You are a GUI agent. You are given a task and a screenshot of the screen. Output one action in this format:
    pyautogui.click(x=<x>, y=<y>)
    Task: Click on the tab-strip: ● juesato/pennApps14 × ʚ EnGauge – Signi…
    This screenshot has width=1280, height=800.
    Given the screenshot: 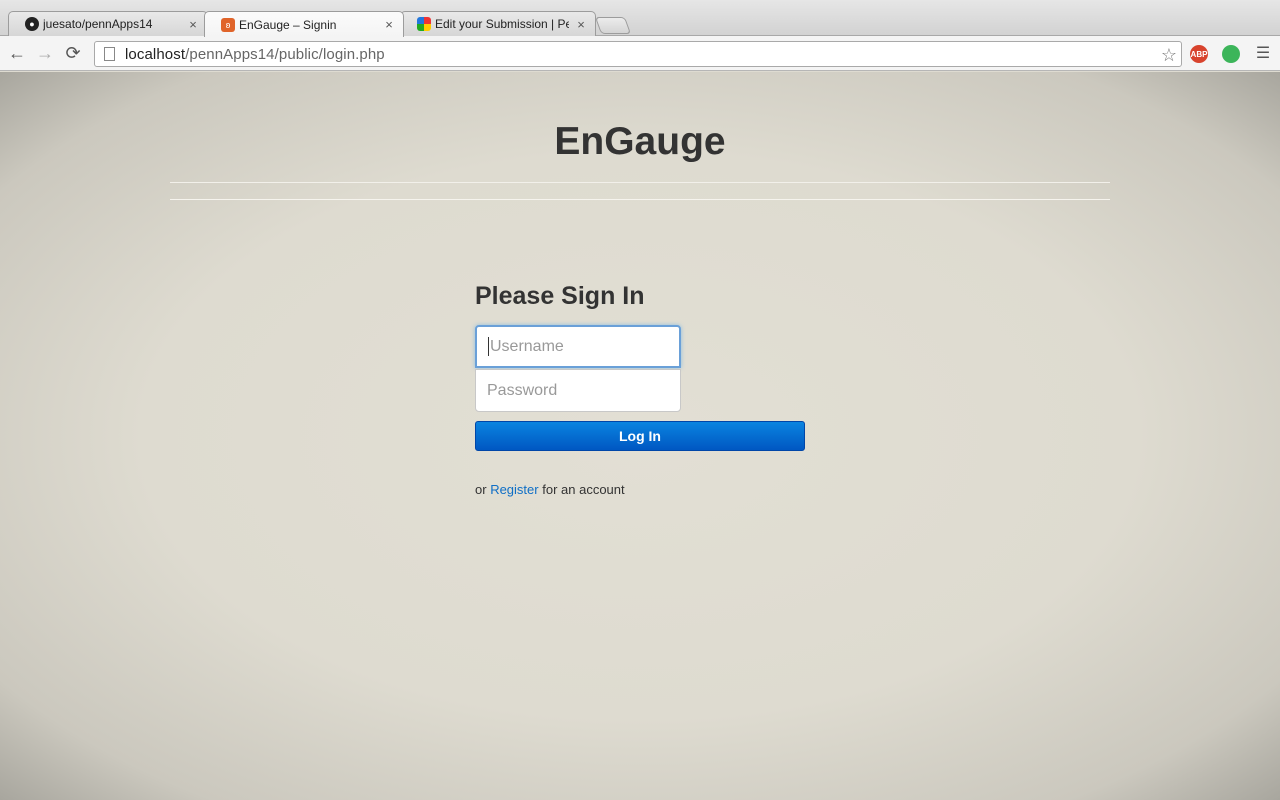 What is the action you would take?
    pyautogui.click(x=640, y=18)
    